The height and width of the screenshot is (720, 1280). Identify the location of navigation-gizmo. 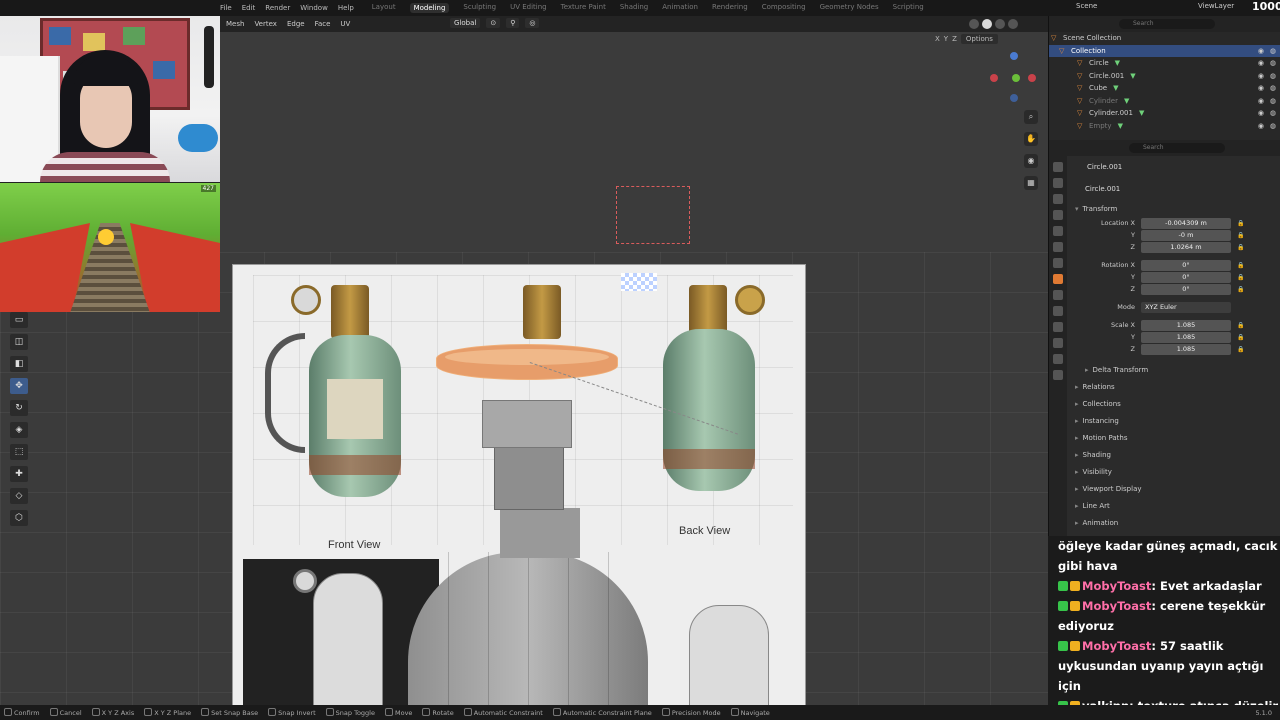
(1013, 77).